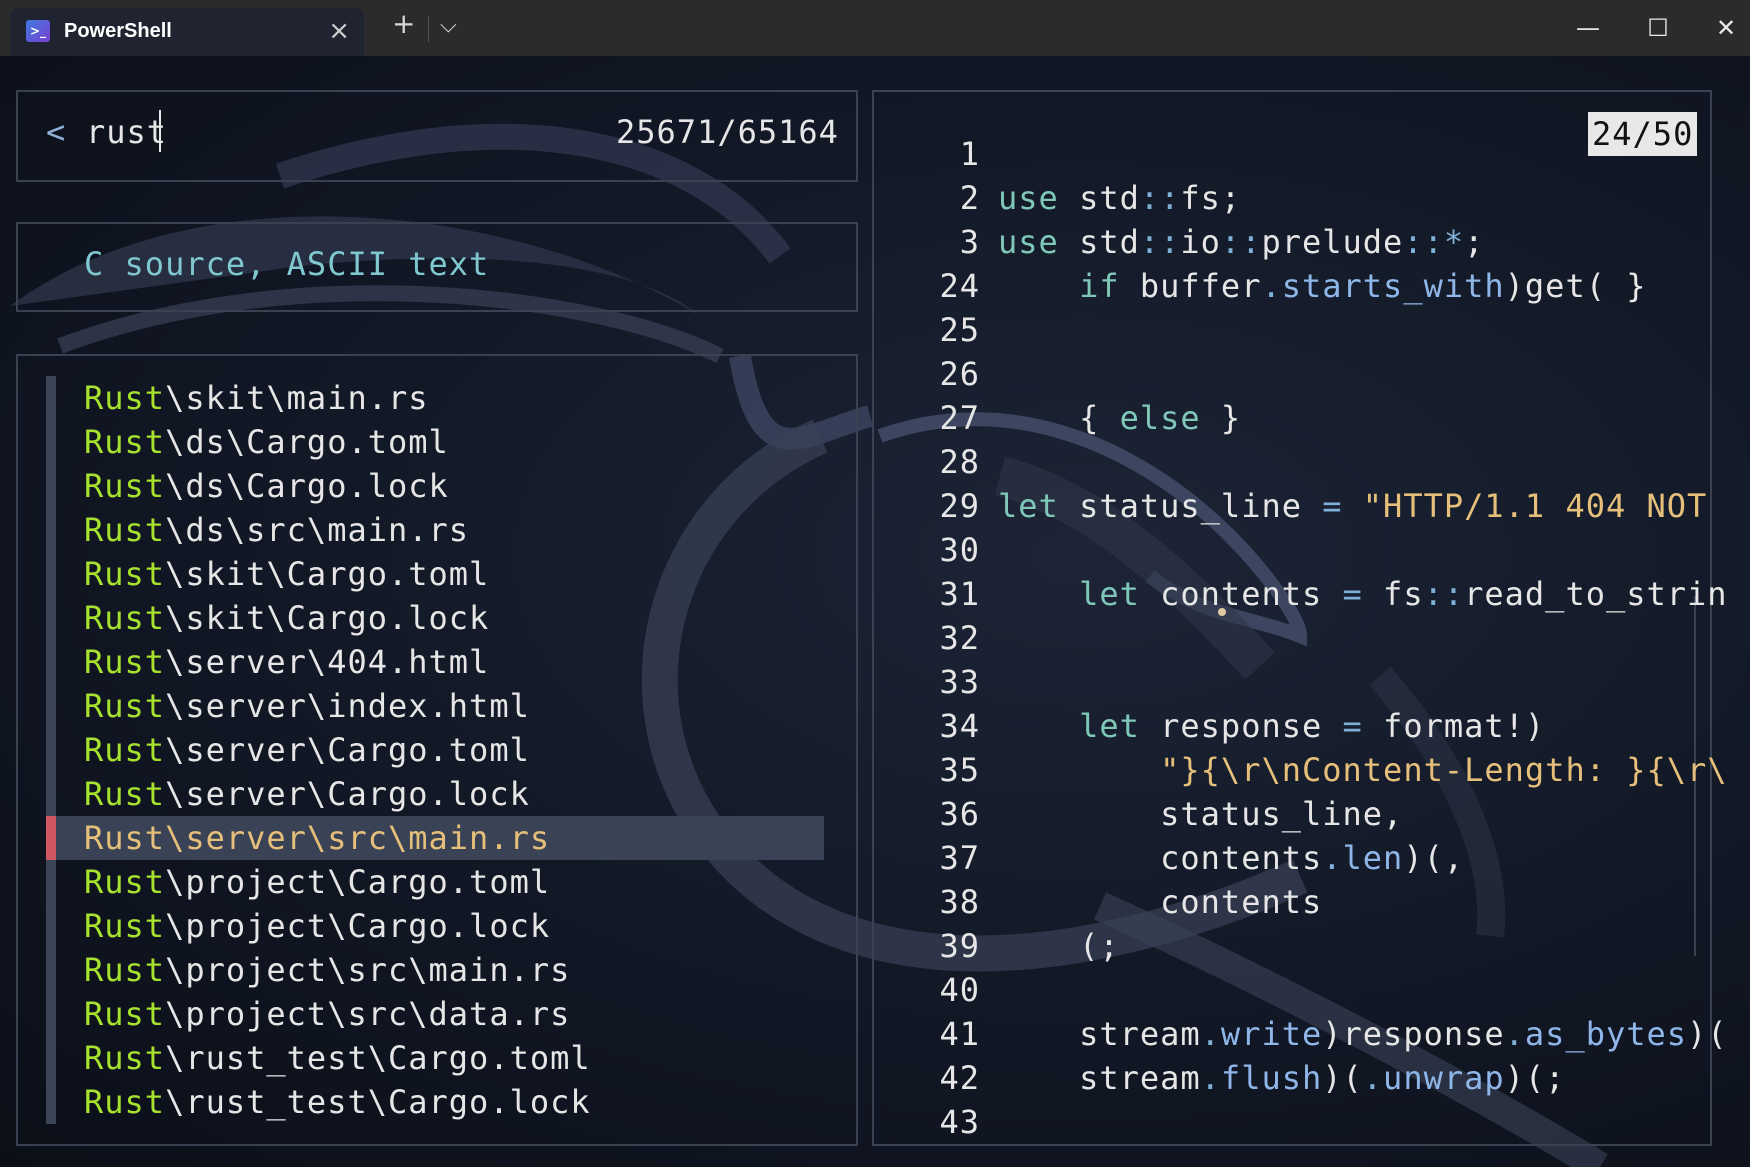 The image size is (1750, 1167). What do you see at coordinates (403, 24) in the screenshot?
I see `new-tab-button: +` at bounding box center [403, 24].